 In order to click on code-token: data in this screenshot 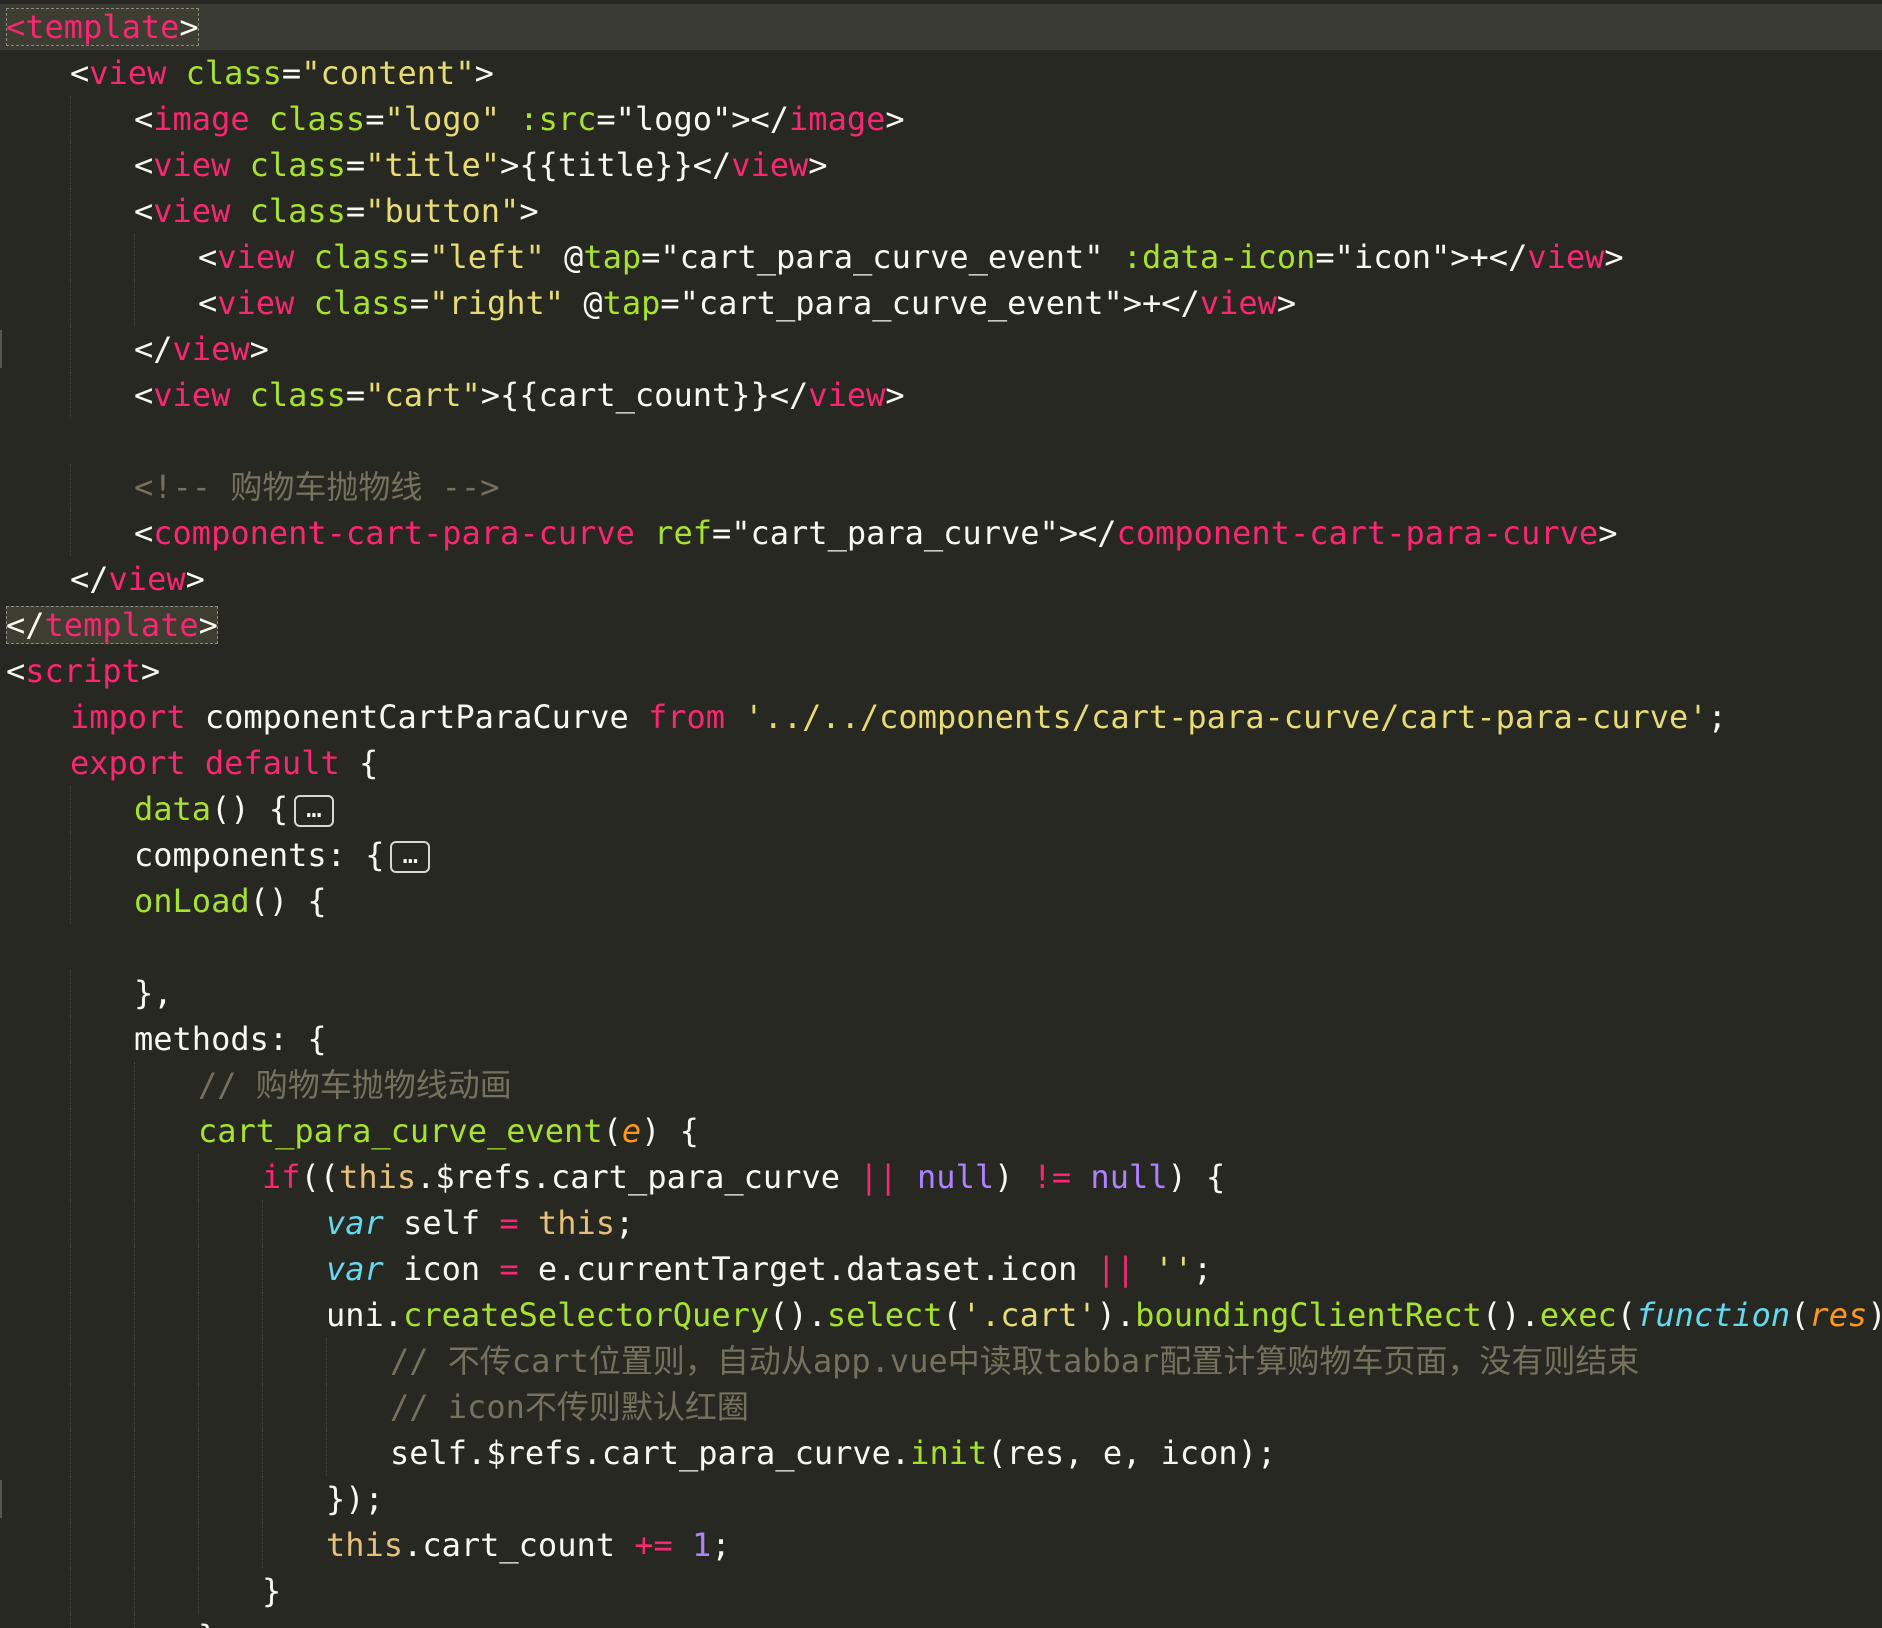, I will do `click(173, 809)`.